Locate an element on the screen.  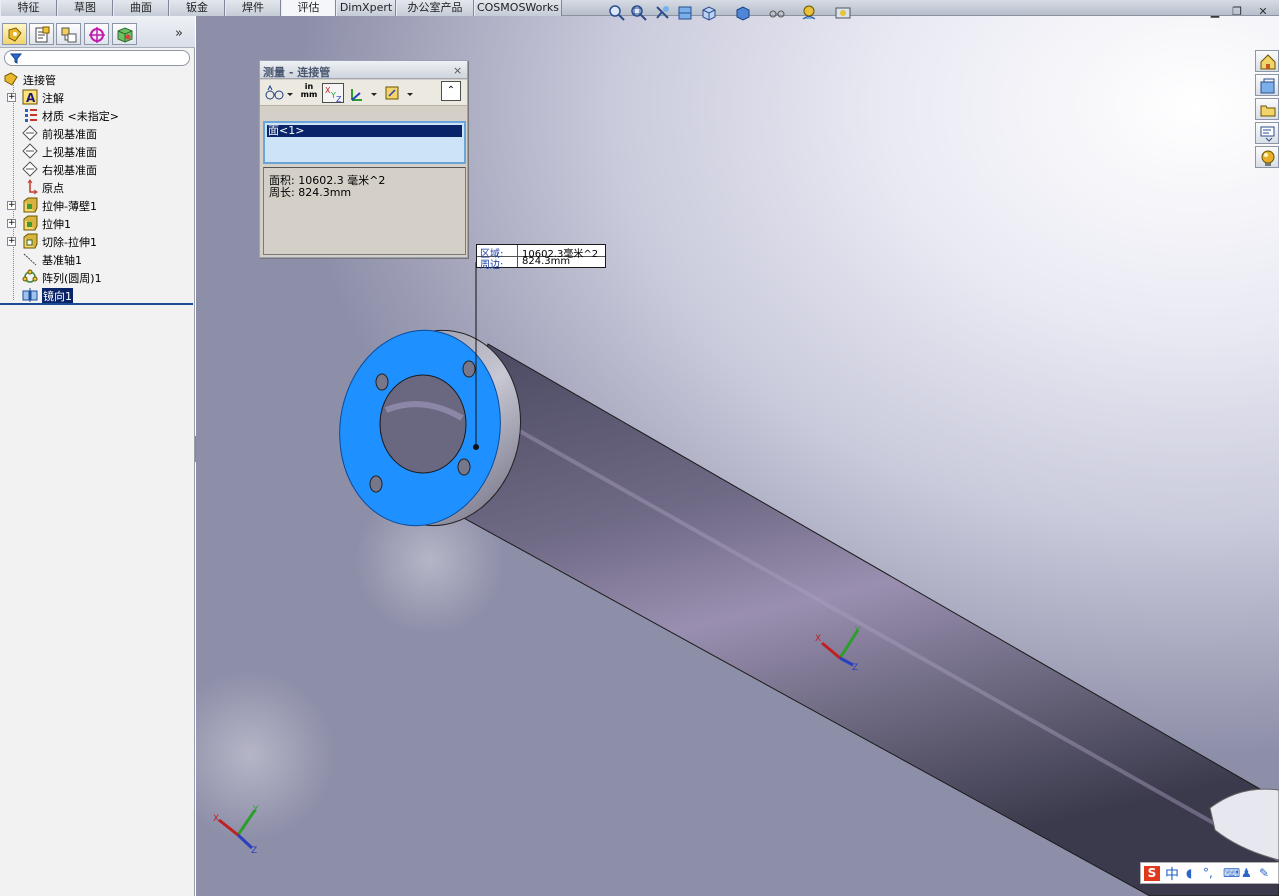
tab-sheet-metal: 钣金 is located at coordinates (197, 8).